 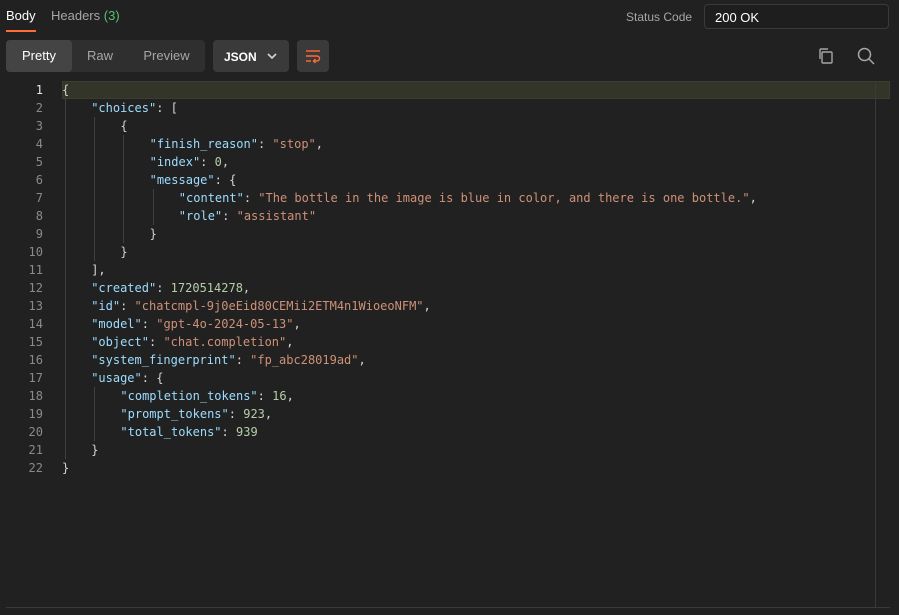 I want to click on code-token: "gpt-4o-2024-05-13", so click(x=225, y=324).